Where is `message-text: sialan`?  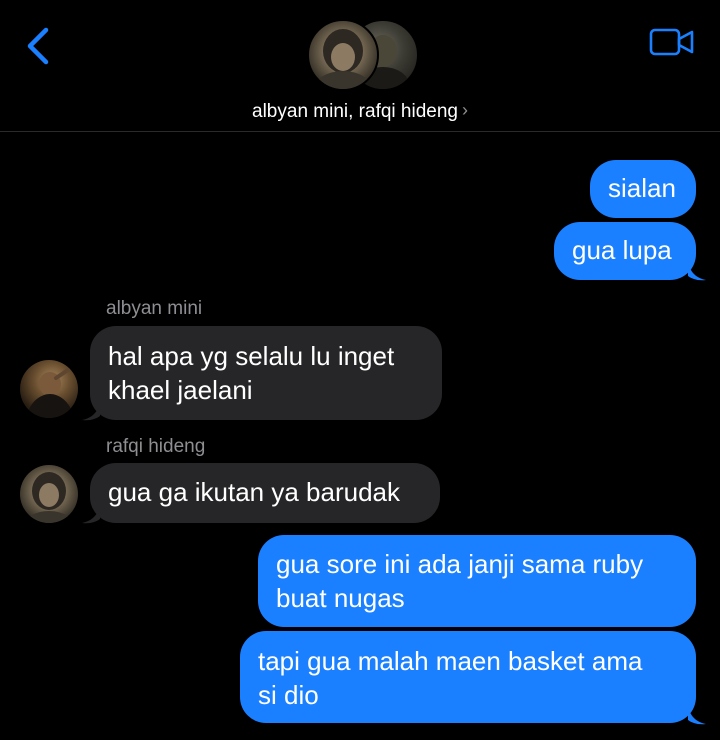 message-text: sialan is located at coordinates (642, 188).